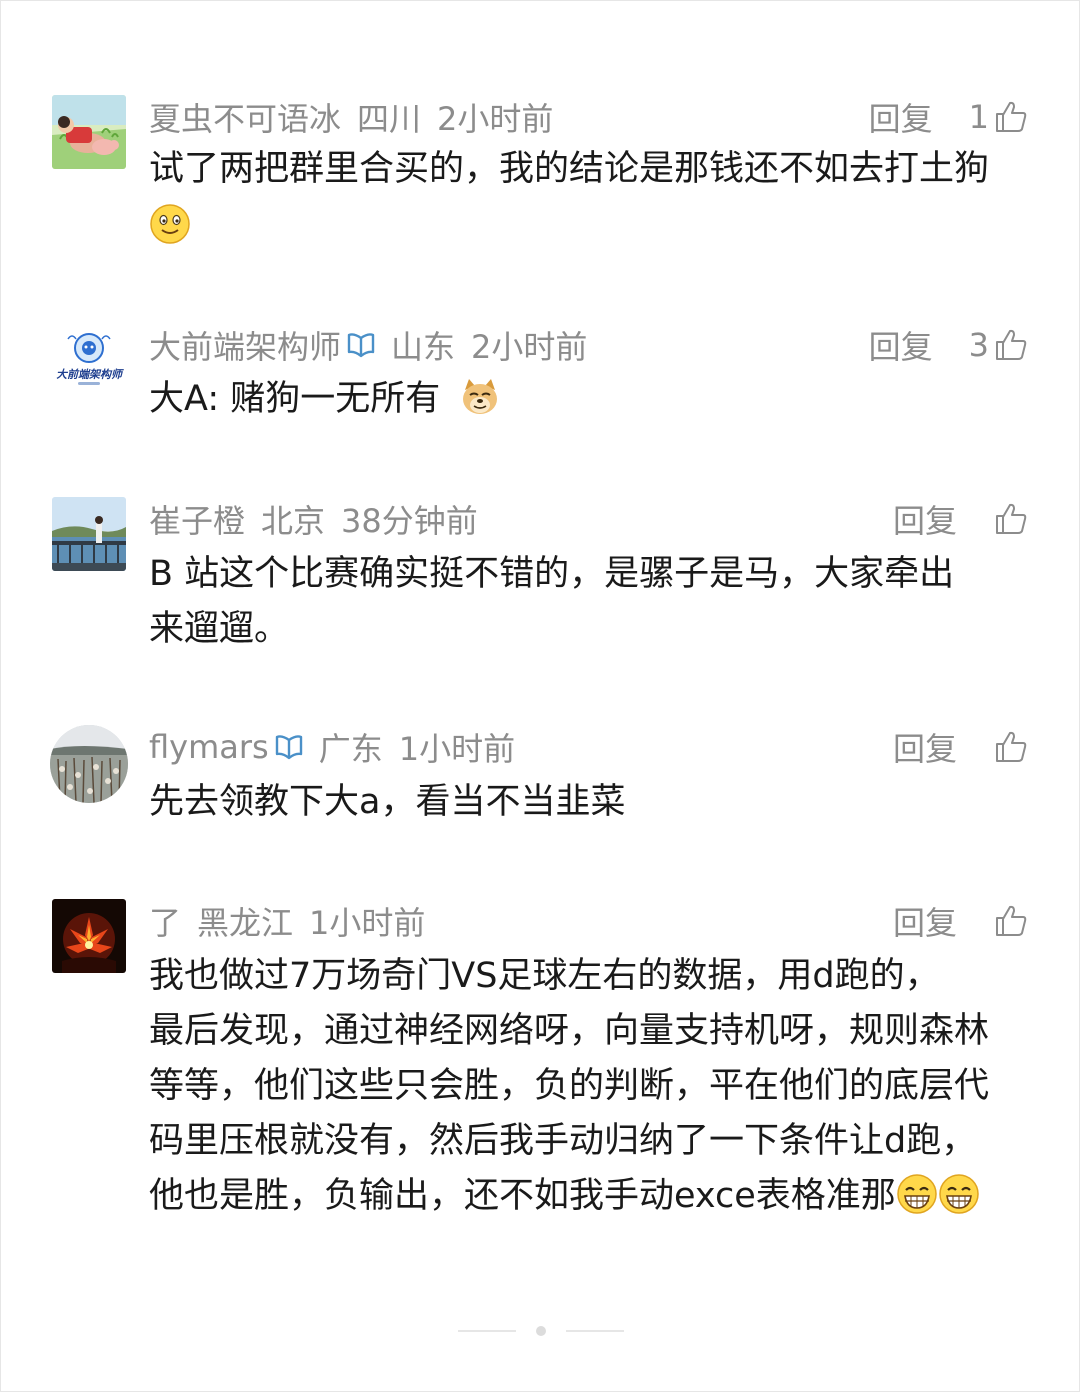 Image resolution: width=1080 pixels, height=1392 pixels. I want to click on comment-meta: 夏虫不可语冰 四川 2小时前, so click(359, 117).